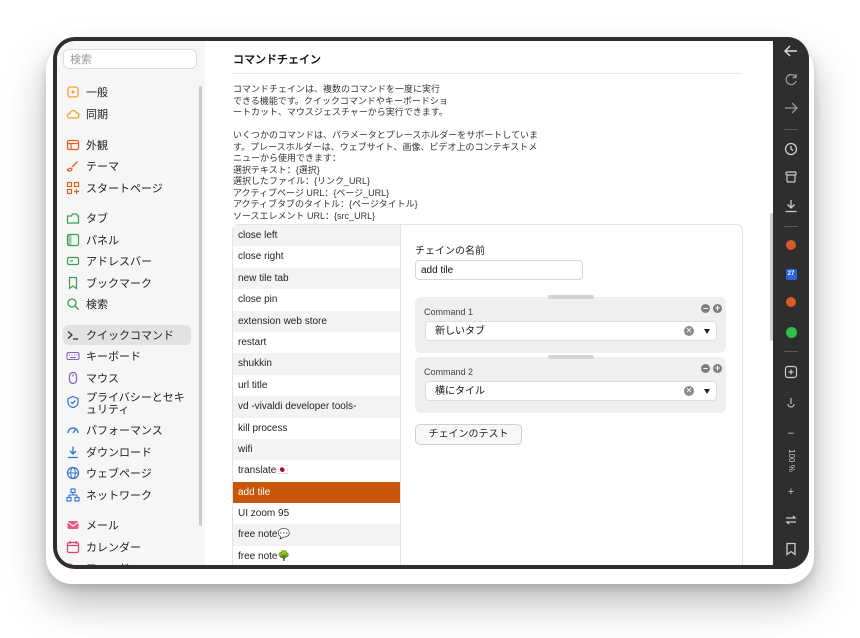 The width and height of the screenshot is (860, 638). What do you see at coordinates (791, 206) in the screenshot?
I see `download-icon` at bounding box center [791, 206].